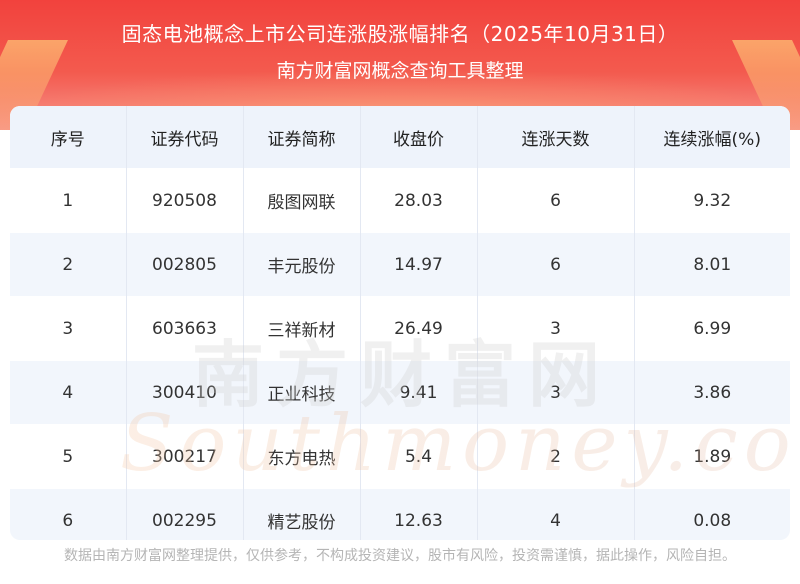 The image size is (800, 584). What do you see at coordinates (68, 328) in the screenshot?
I see `cell-rank: 3` at bounding box center [68, 328].